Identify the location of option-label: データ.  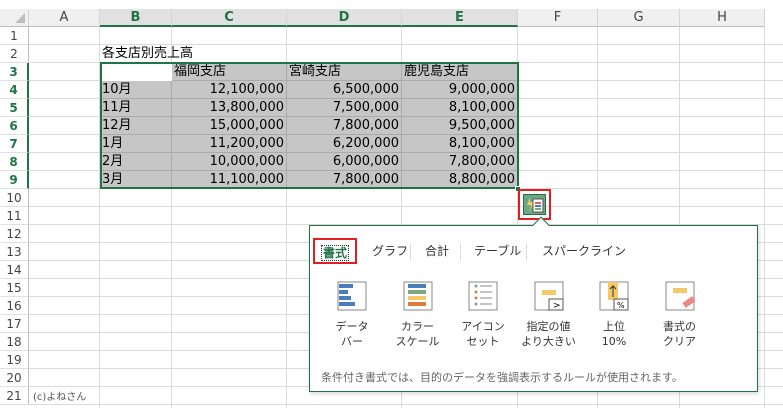
(352, 326).